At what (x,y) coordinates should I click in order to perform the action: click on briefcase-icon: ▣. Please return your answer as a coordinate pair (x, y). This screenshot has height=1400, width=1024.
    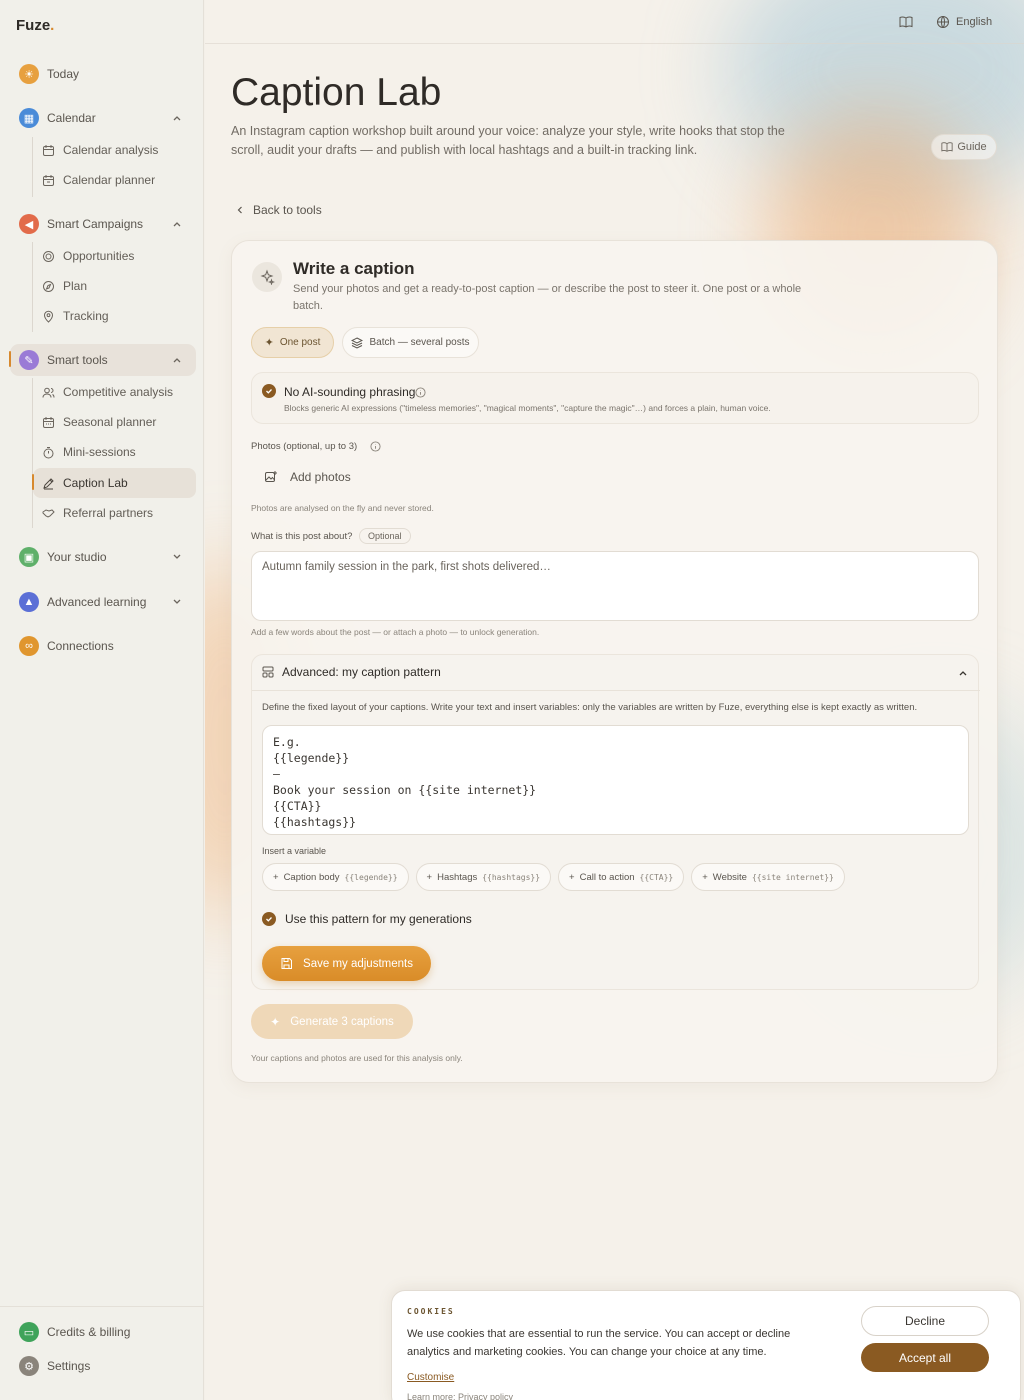
    Looking at the image, I should click on (29, 557).